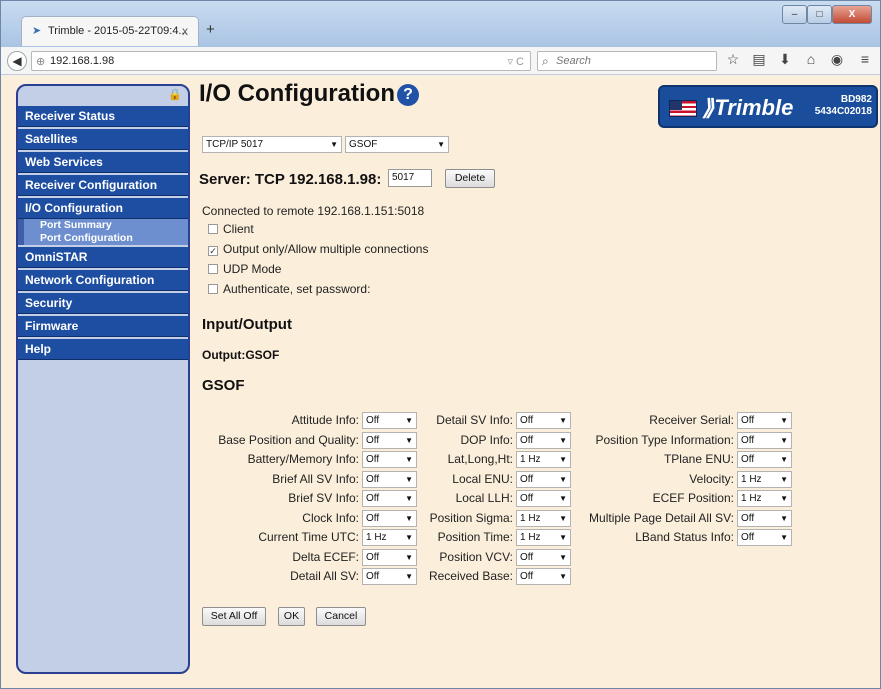 The width and height of the screenshot is (881, 689). Describe the element at coordinates (363, 144) in the screenshot. I see `format-select-value: GSOF` at that location.